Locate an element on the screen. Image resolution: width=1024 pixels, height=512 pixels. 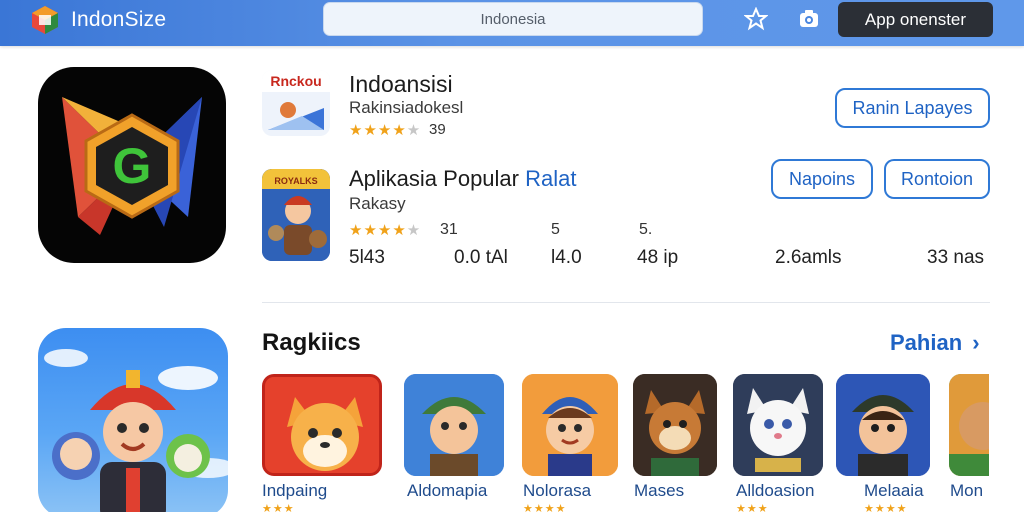
svg-text: G is located at coordinates (132, 166).